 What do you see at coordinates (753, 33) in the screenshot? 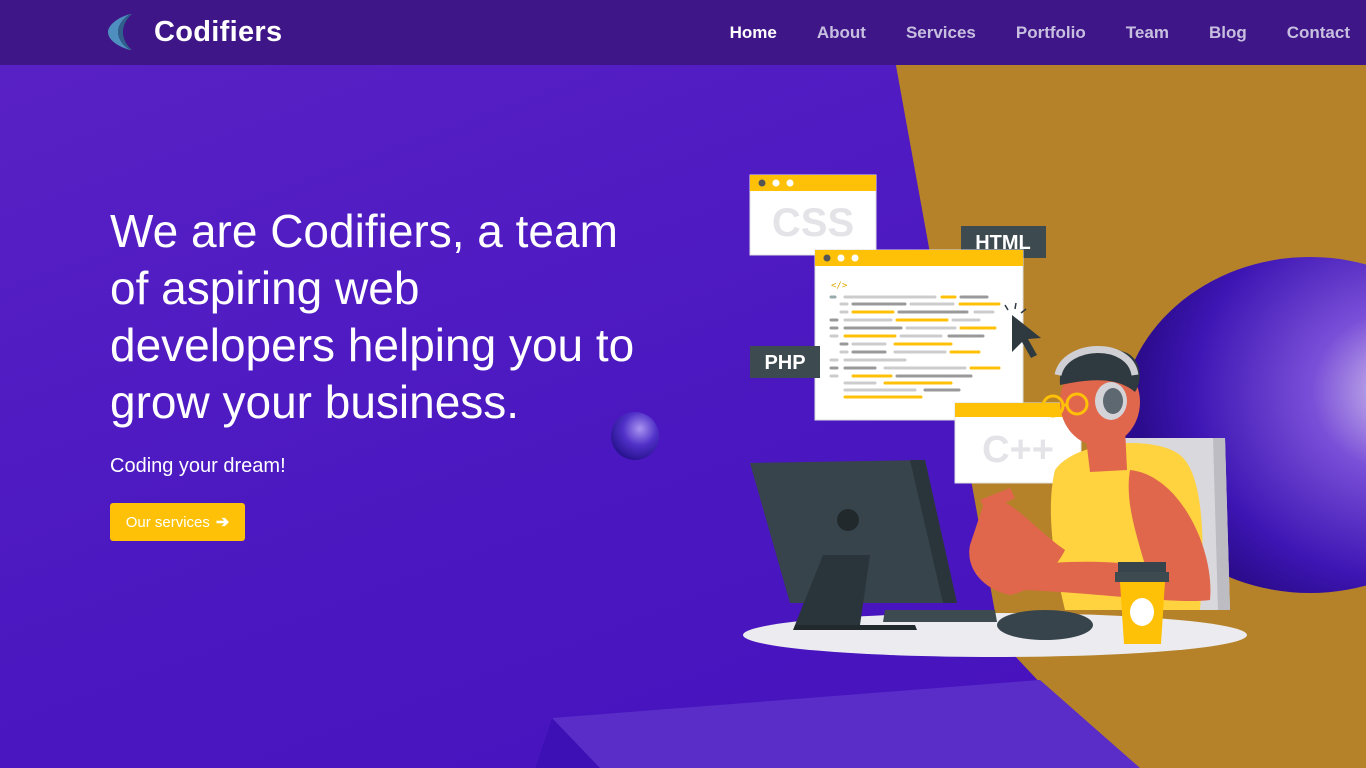
I see `nav-home: Home` at bounding box center [753, 33].